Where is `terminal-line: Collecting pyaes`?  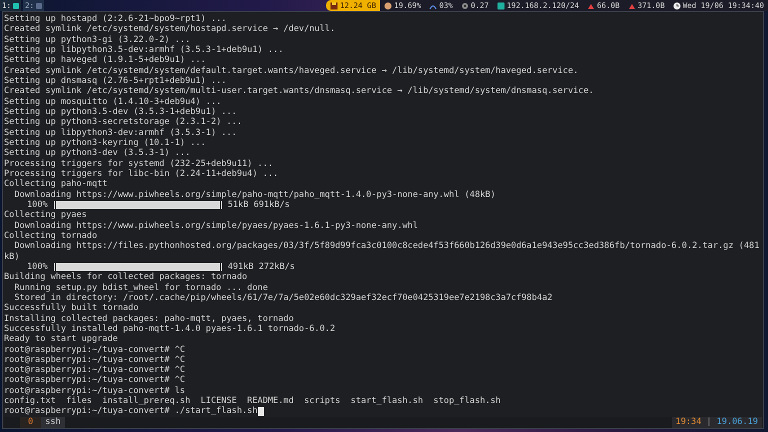
terminal-line: Collecting pyaes is located at coordinates (45, 215).